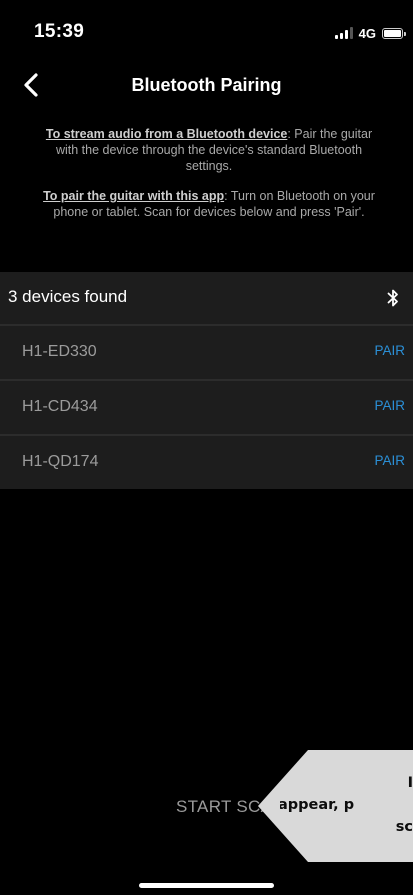 The width and height of the screenshot is (413, 895). I want to click on device-row: H1-CD434 PAIR, so click(206, 406).